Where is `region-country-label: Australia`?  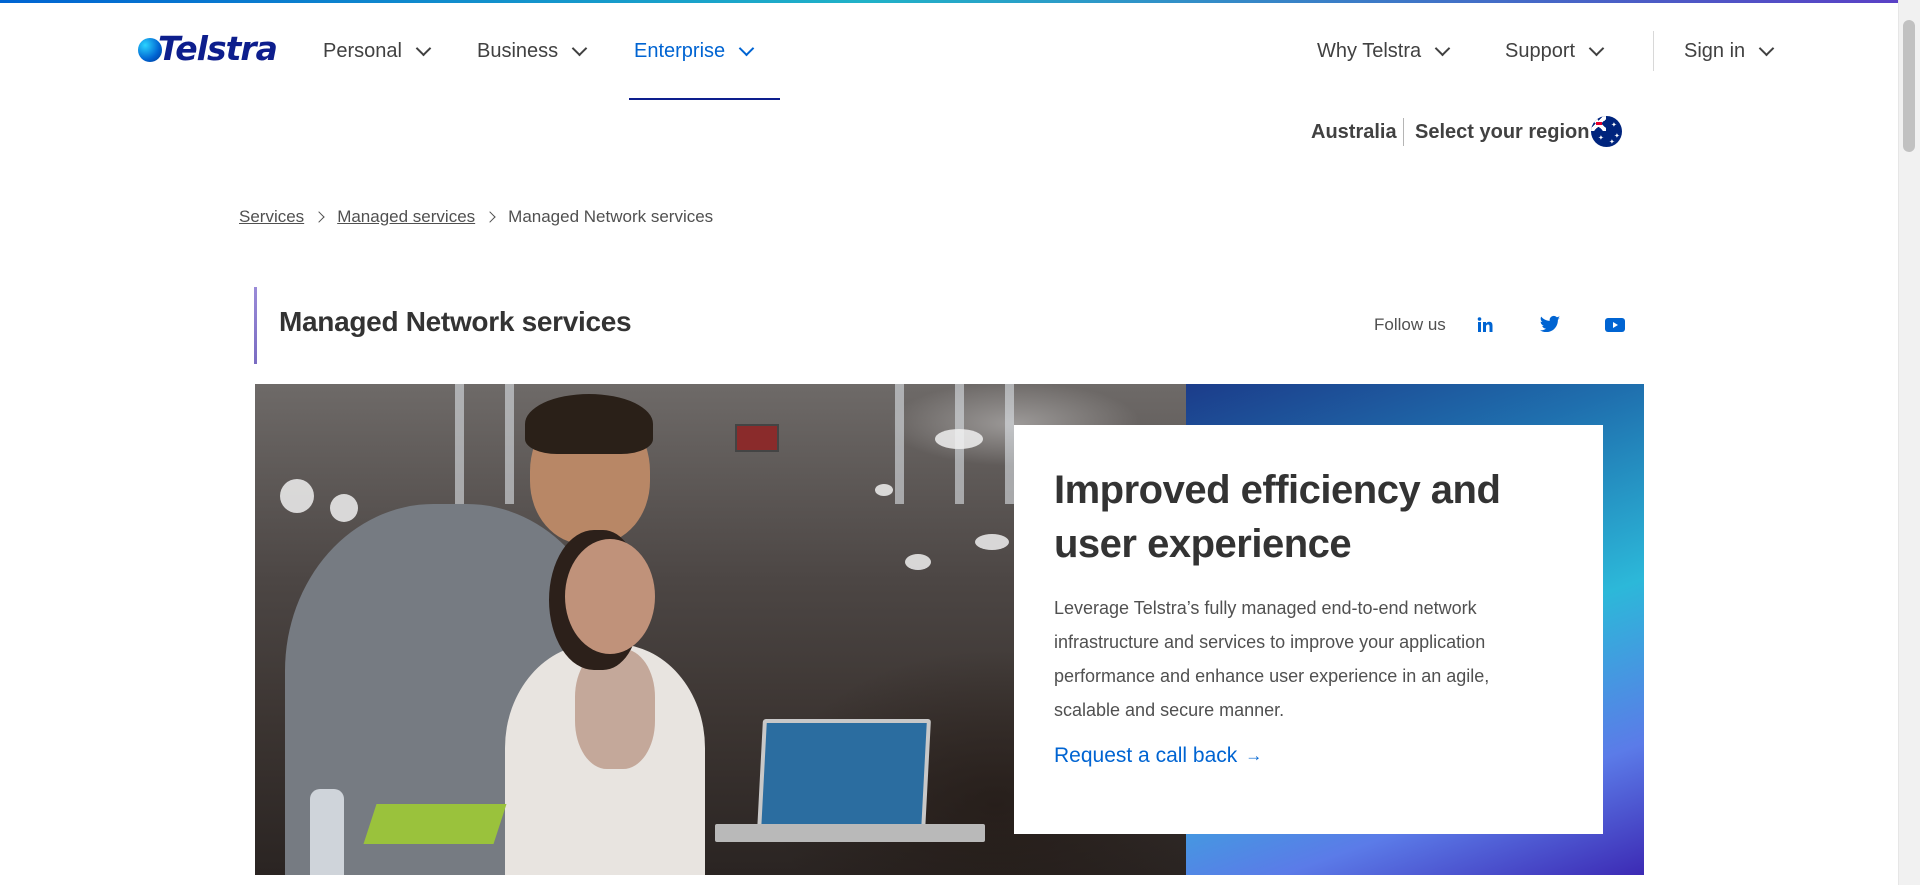
region-country-label: Australia is located at coordinates (1354, 131).